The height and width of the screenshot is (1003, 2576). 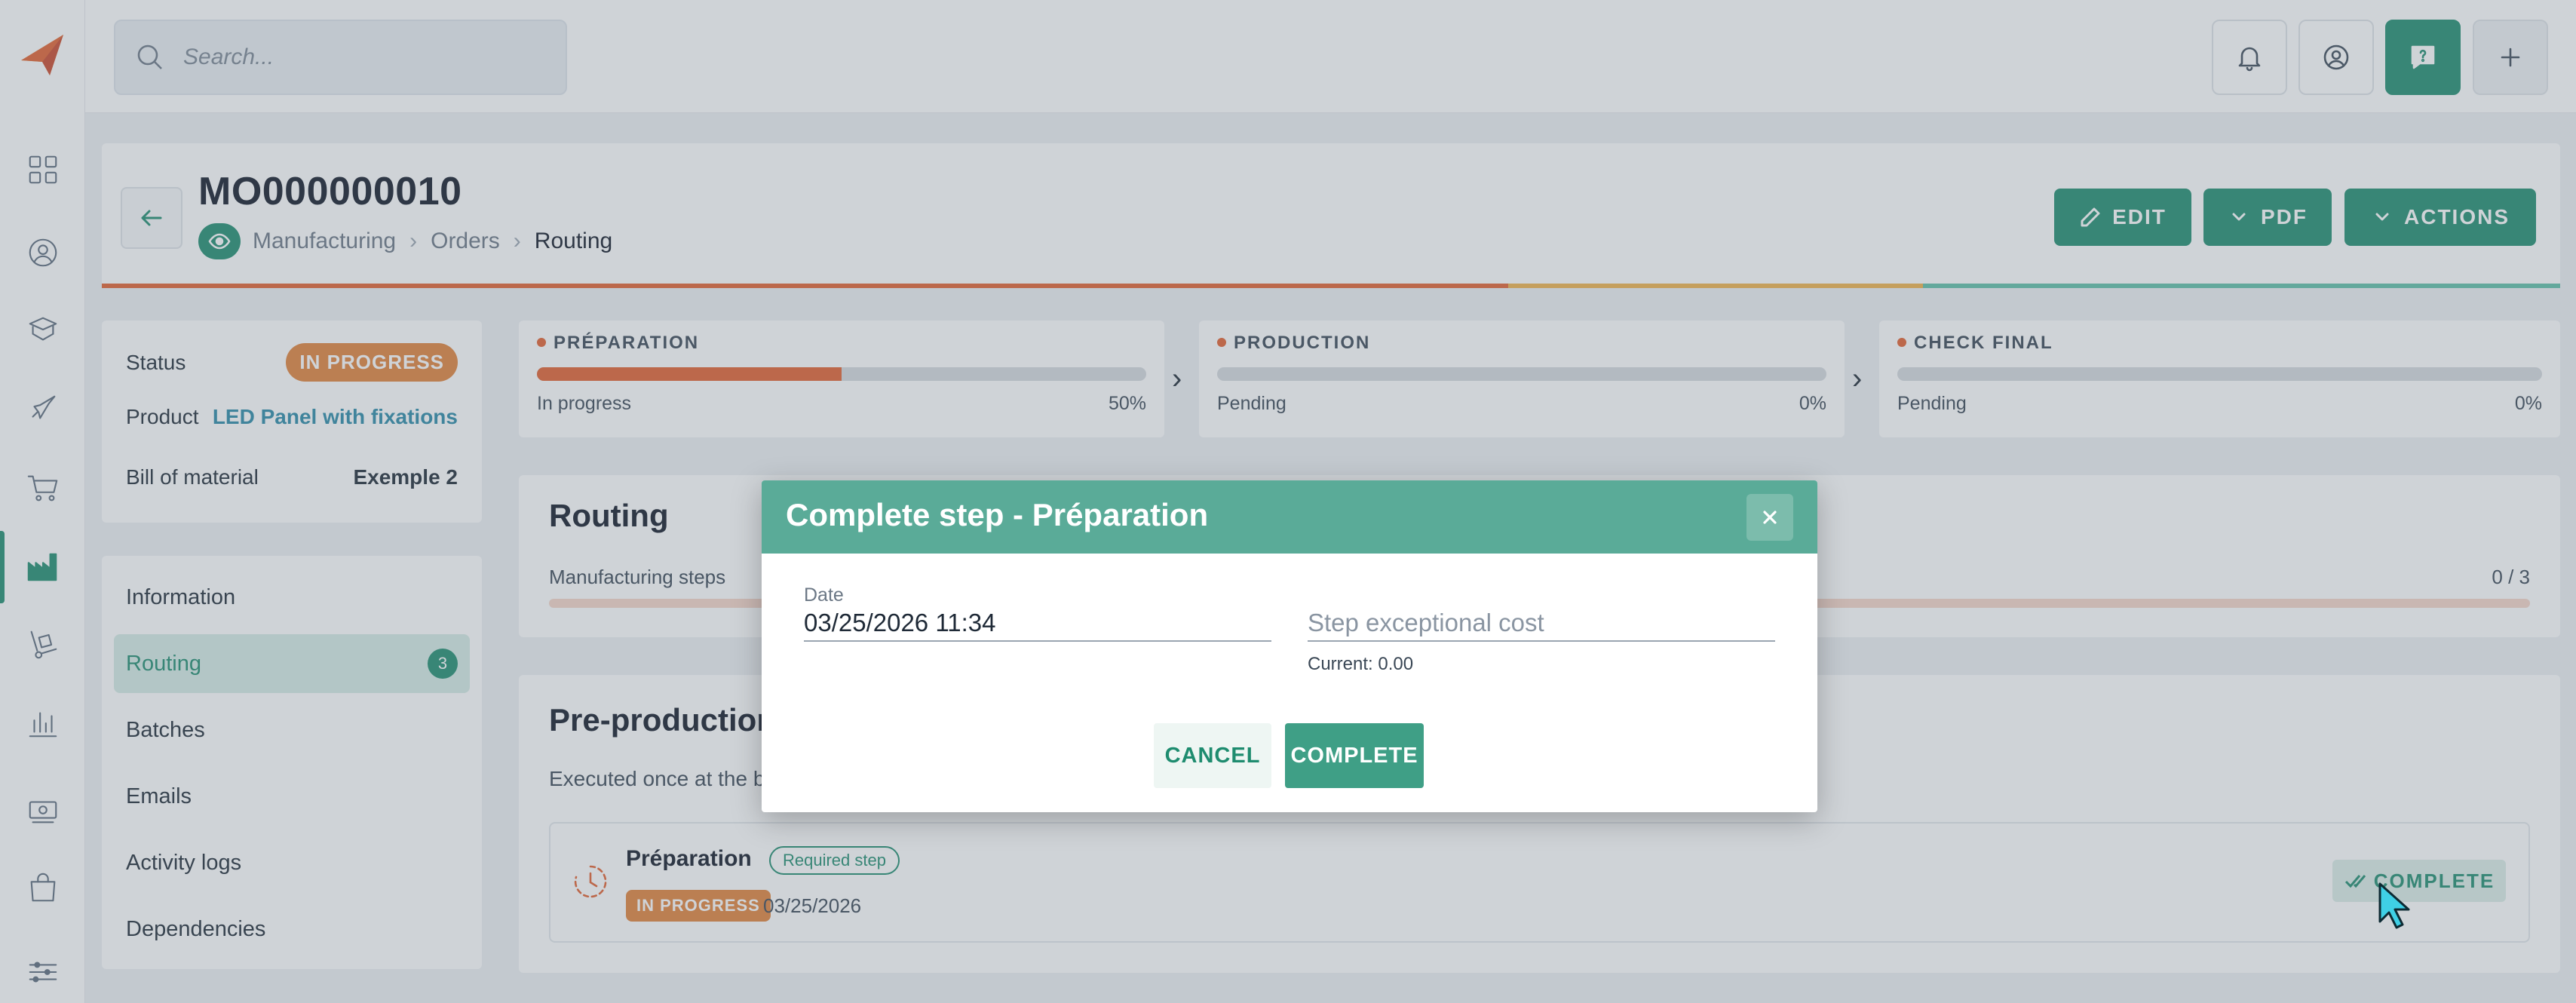 What do you see at coordinates (1212, 755) in the screenshot?
I see `cancel-button: CANCEL` at bounding box center [1212, 755].